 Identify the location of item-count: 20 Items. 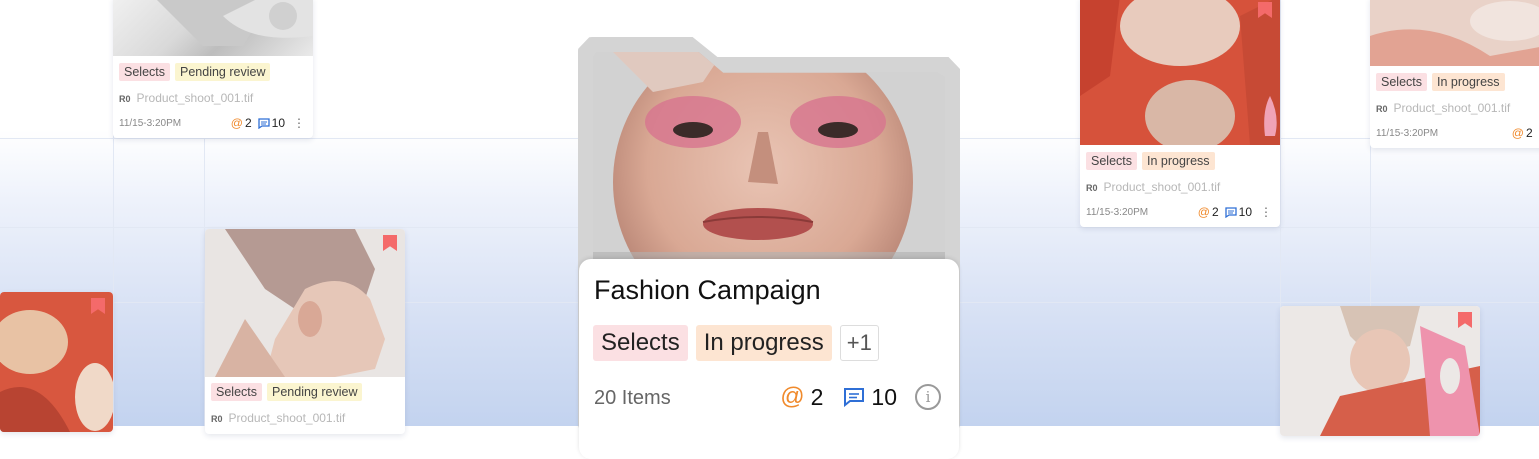
(632, 398).